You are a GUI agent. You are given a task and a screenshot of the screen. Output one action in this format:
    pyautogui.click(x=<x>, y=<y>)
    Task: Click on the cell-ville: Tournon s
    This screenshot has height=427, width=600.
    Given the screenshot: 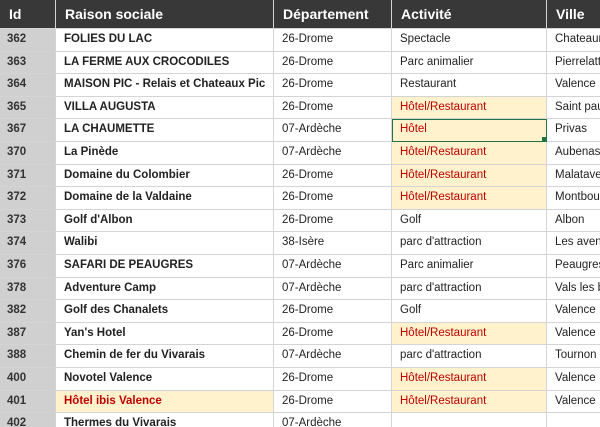 What is the action you would take?
    pyautogui.click(x=573, y=356)
    